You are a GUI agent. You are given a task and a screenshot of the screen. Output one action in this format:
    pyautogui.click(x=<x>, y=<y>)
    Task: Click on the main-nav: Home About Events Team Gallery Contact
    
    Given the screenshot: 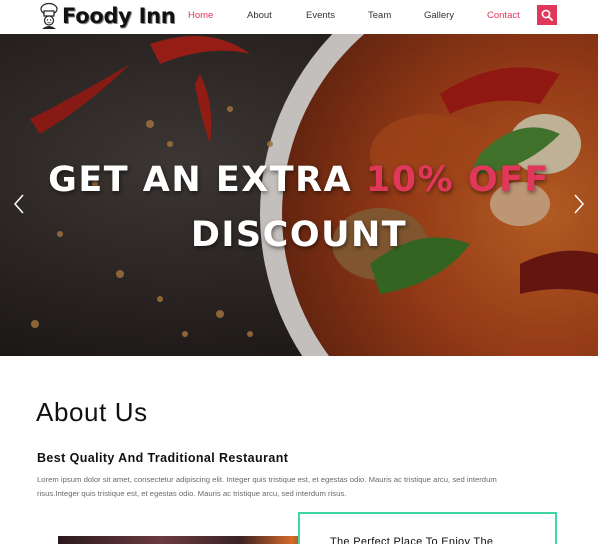 What is the action you would take?
    pyautogui.click(x=299, y=17)
    